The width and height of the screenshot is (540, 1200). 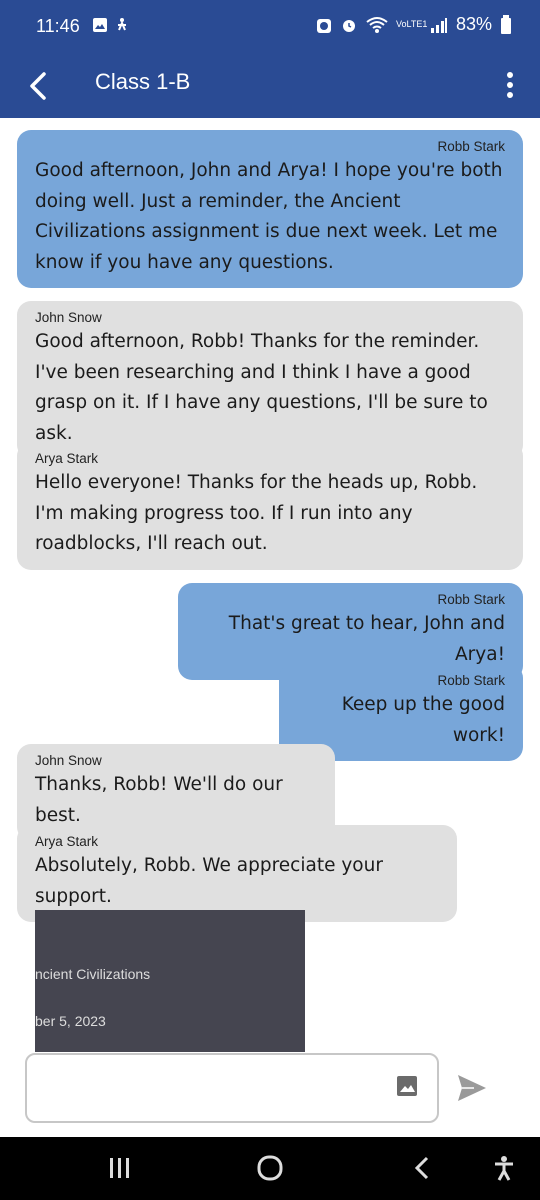 What do you see at coordinates (209, 1088) in the screenshot?
I see `message-input` at bounding box center [209, 1088].